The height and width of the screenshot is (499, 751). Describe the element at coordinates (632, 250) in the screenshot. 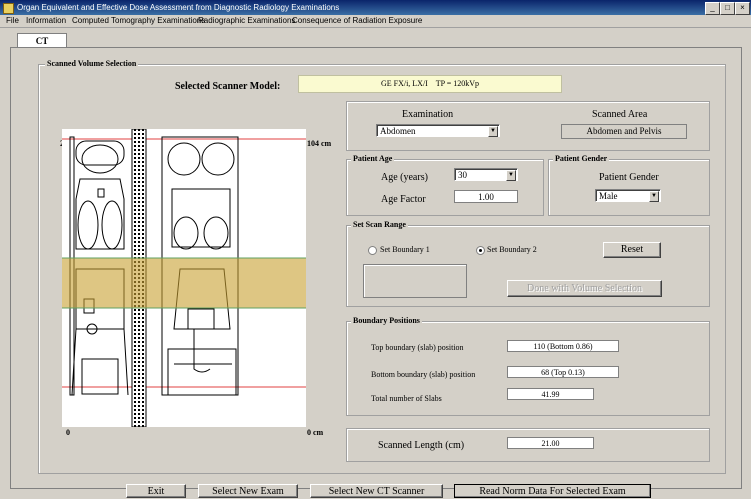

I see `reset-button: Reset` at that location.